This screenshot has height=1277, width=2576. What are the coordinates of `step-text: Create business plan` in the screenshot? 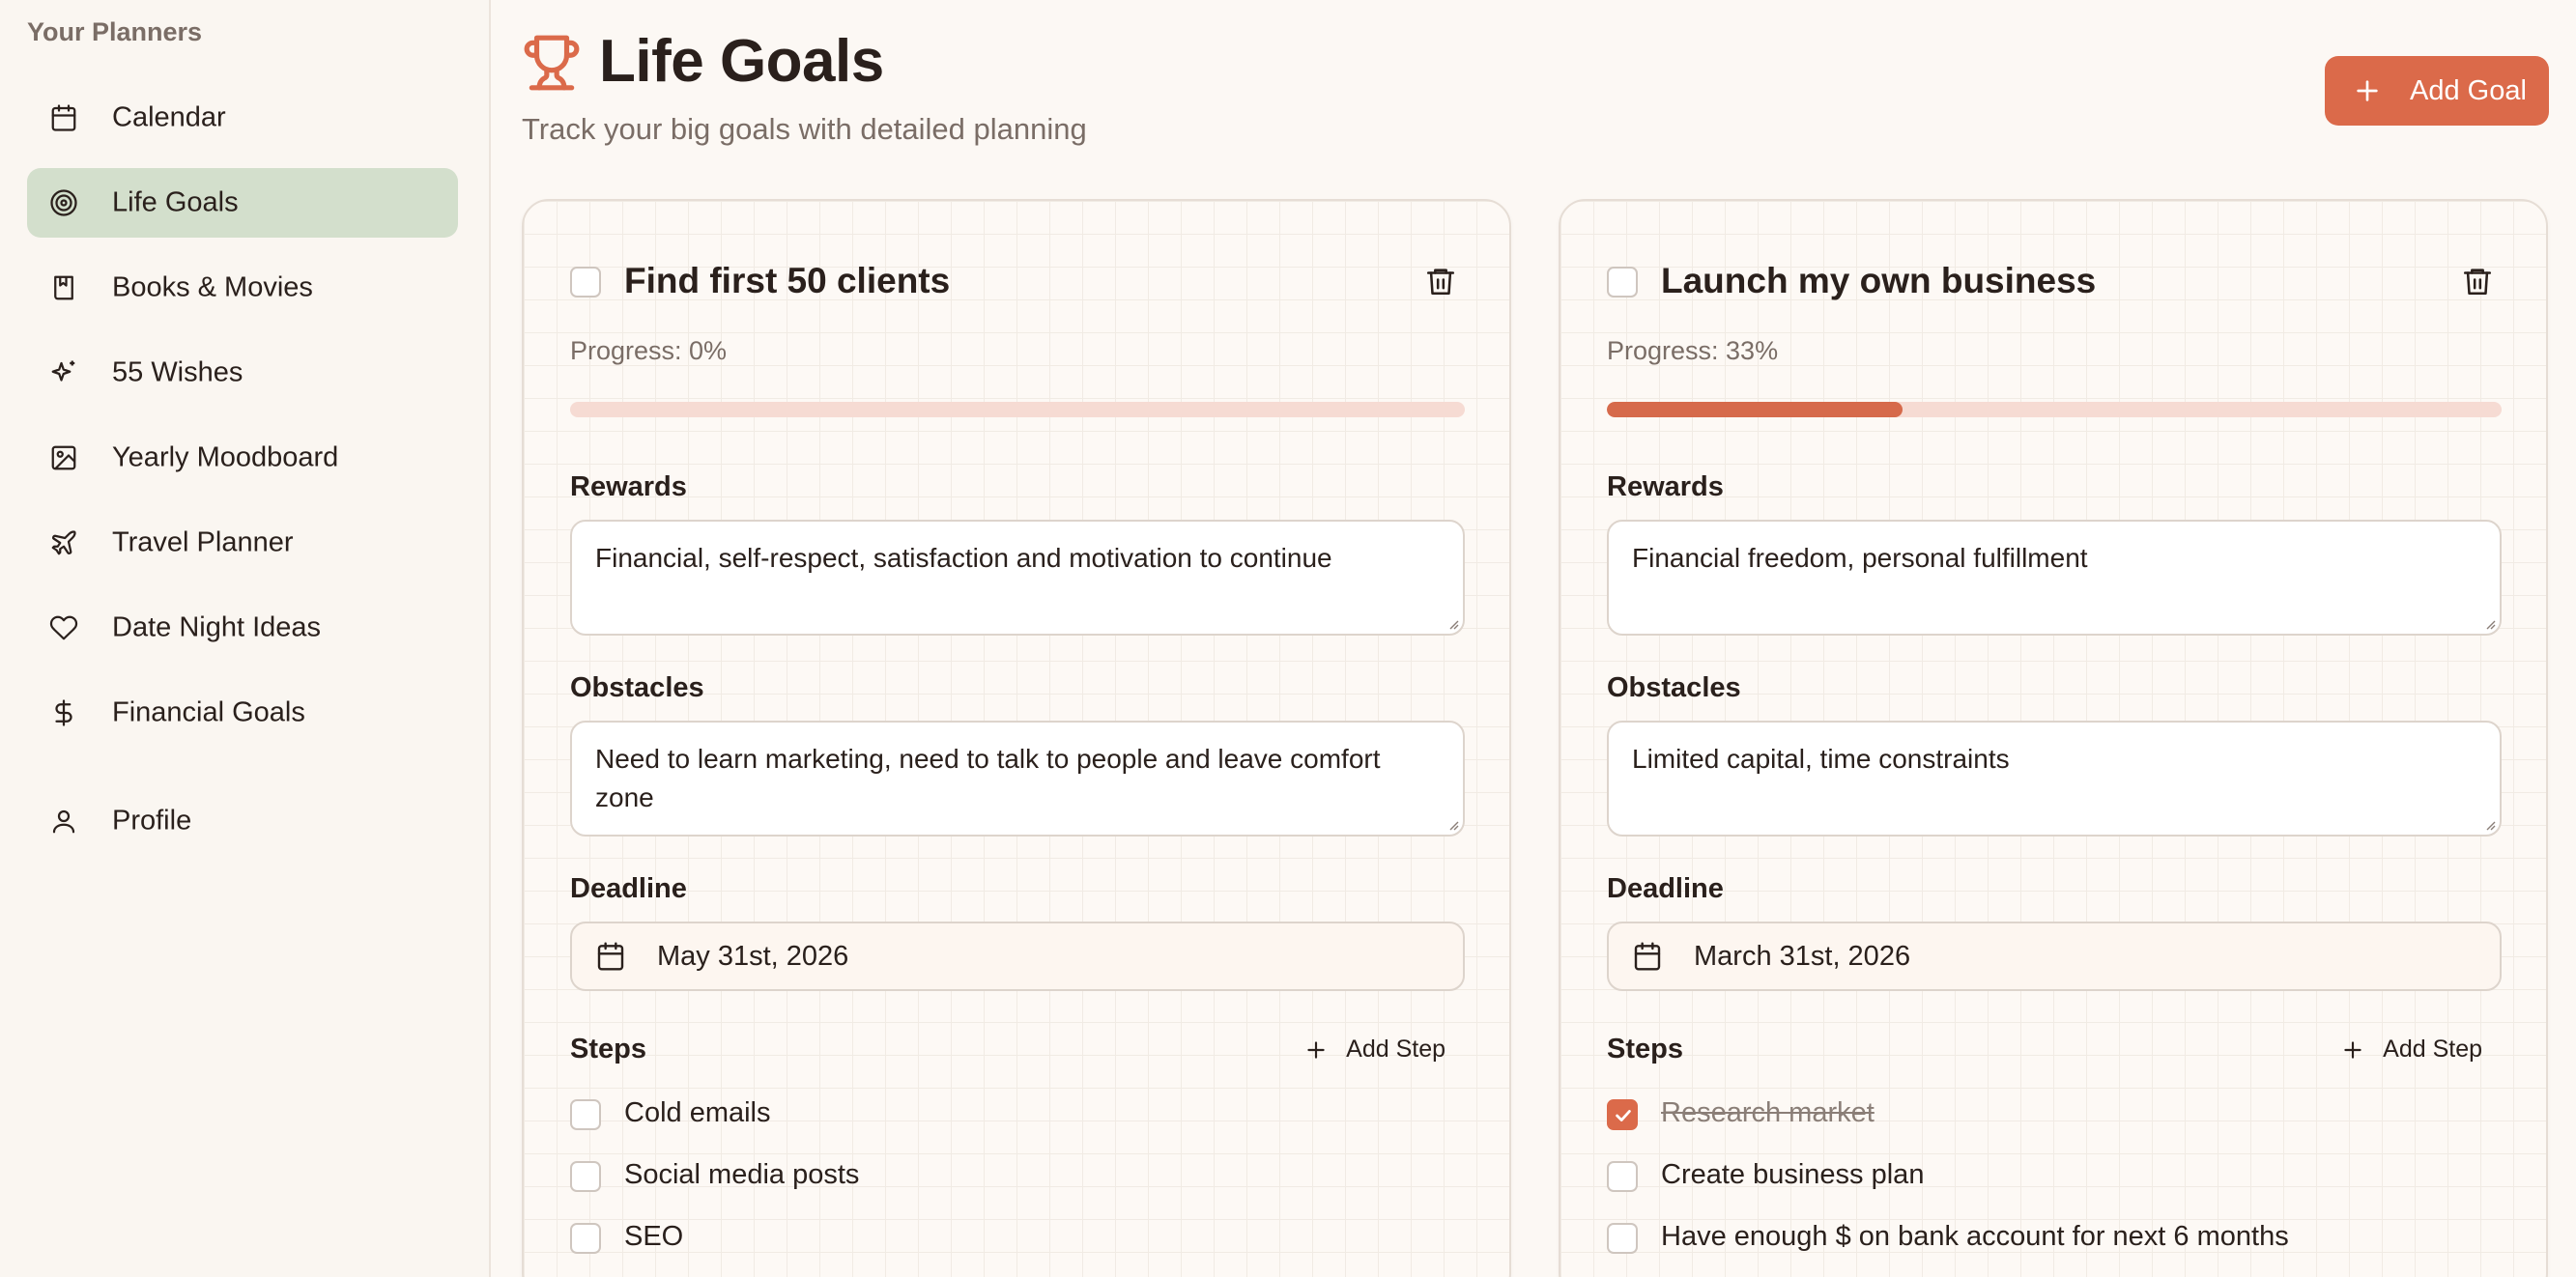 It's located at (1793, 1174).